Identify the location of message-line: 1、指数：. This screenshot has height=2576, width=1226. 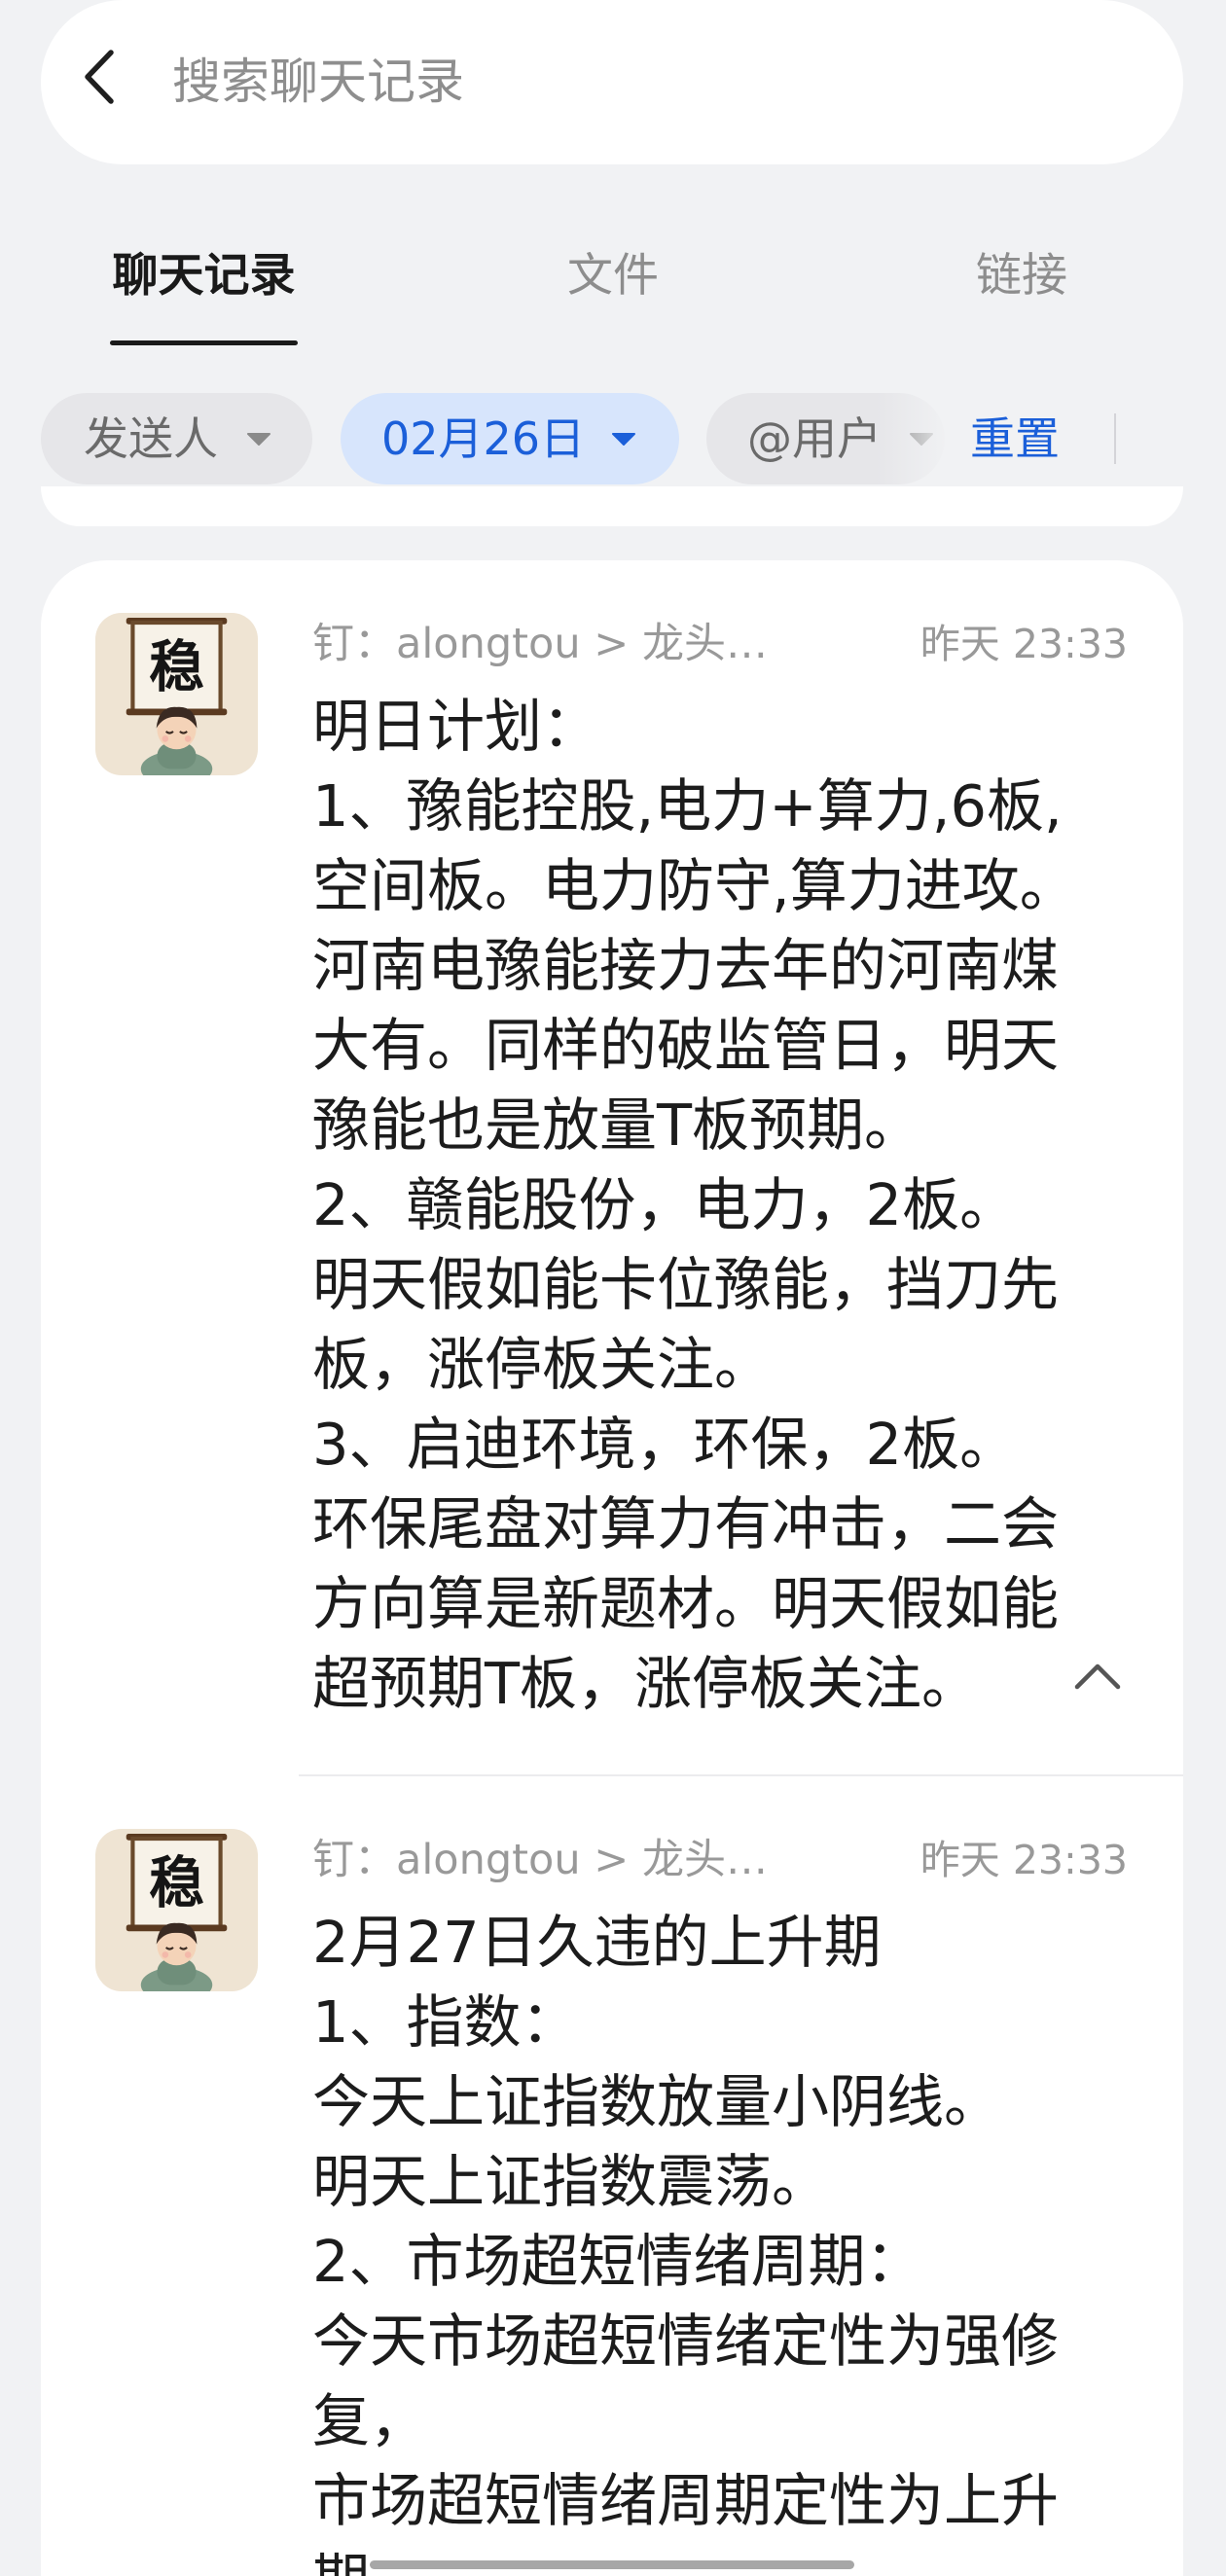
(445, 2022).